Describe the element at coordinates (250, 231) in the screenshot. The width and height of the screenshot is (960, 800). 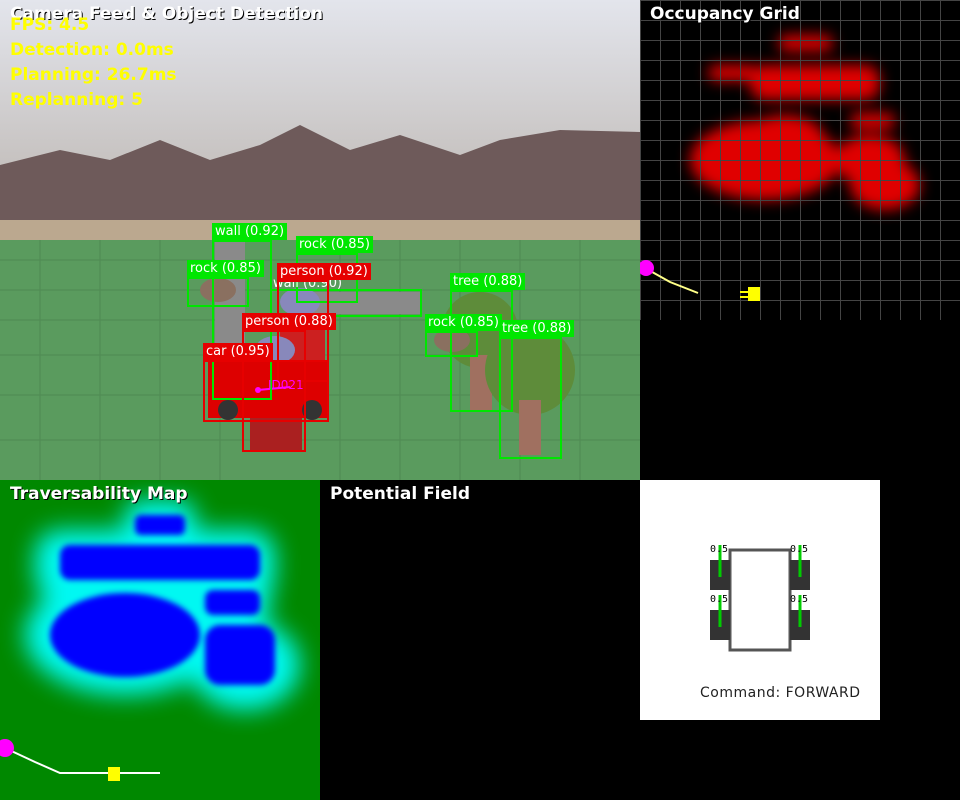
I see `detection-label: wall (0.92)` at that location.